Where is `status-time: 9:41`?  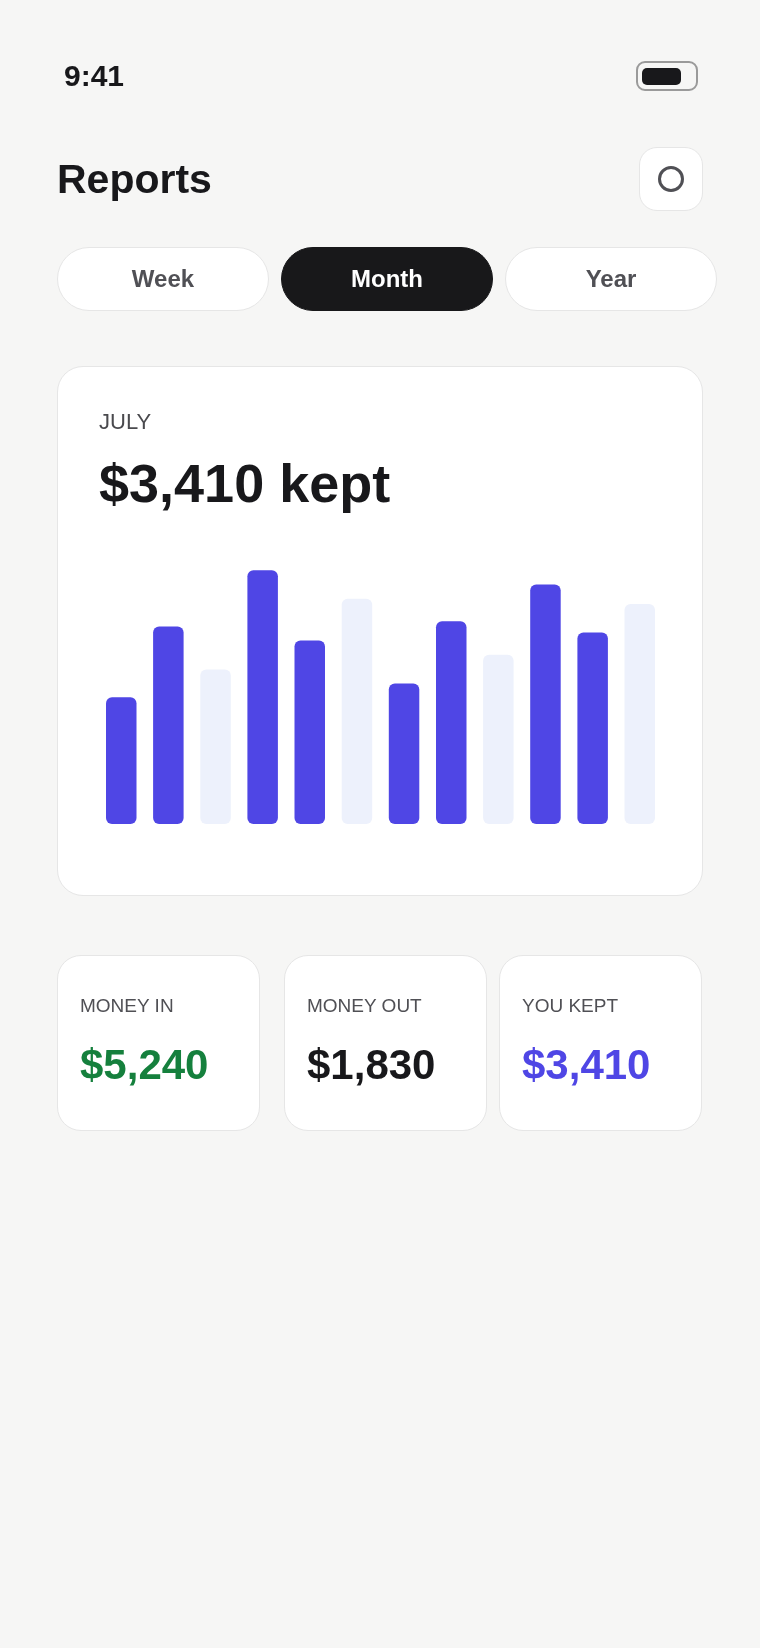 status-time: 9:41 is located at coordinates (94, 76).